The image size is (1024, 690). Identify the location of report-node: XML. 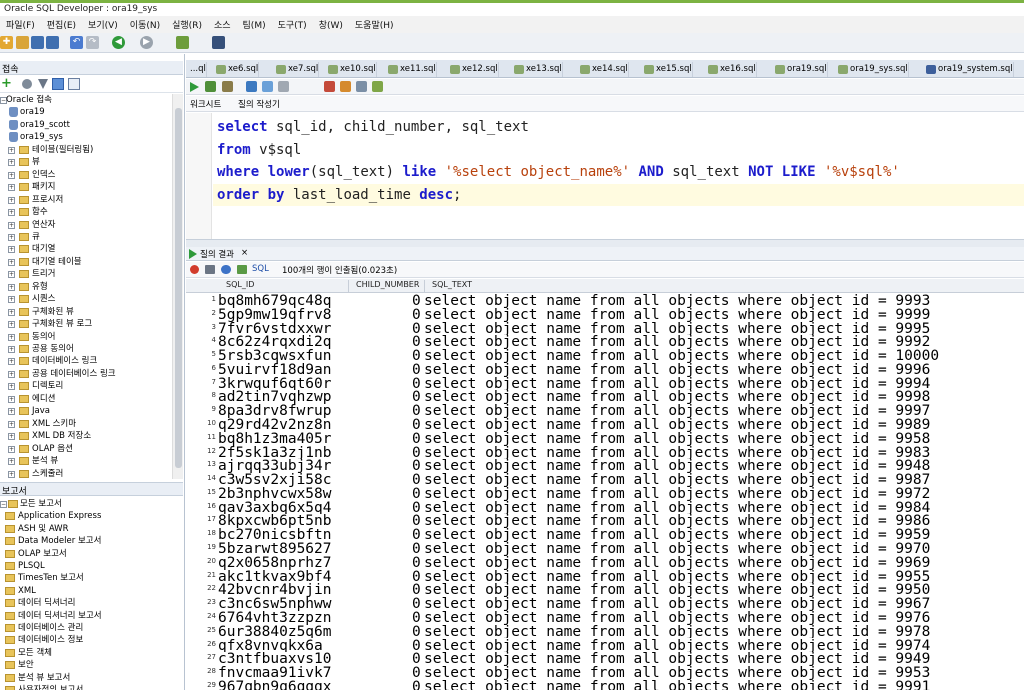
(91, 591).